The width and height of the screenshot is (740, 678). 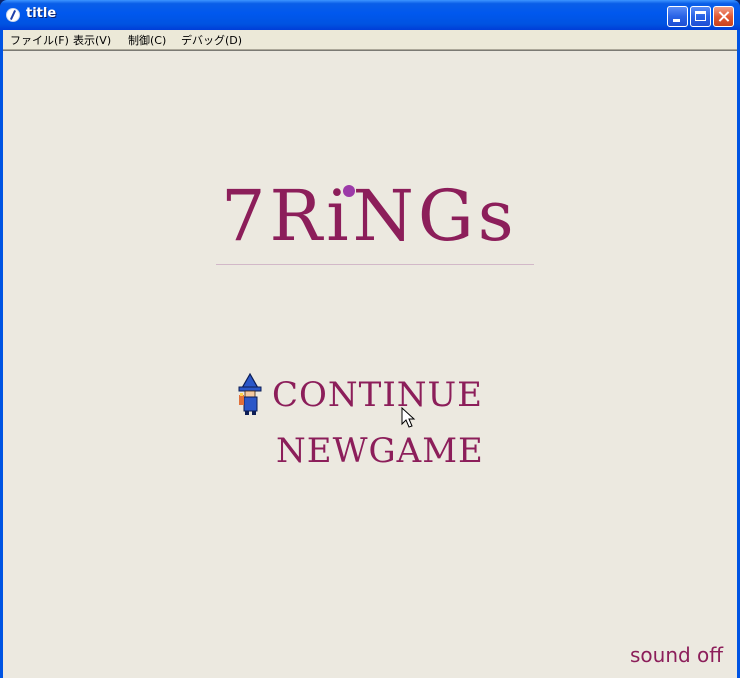 I want to click on title-bar: title, so click(x=370, y=15).